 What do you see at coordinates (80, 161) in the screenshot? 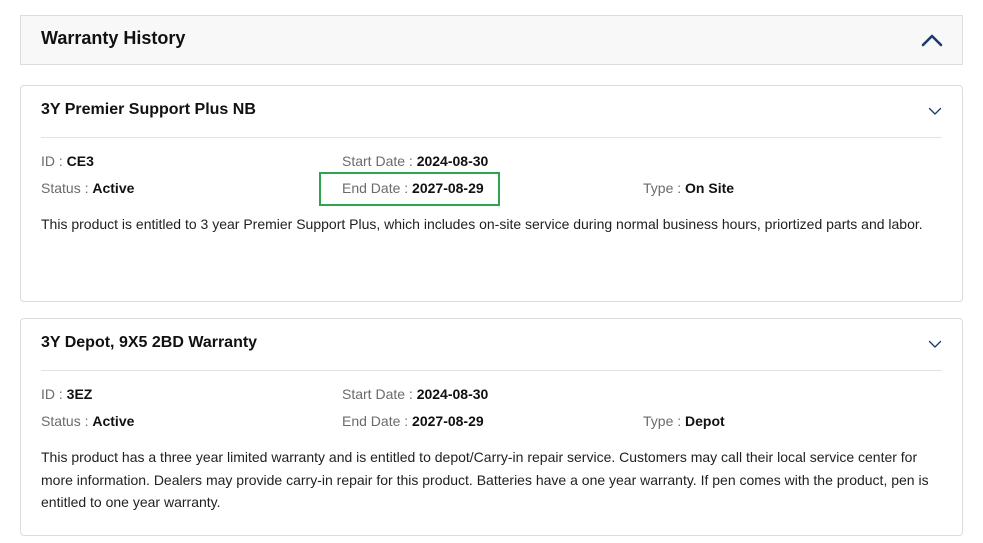
I see `id-value: CE3` at bounding box center [80, 161].